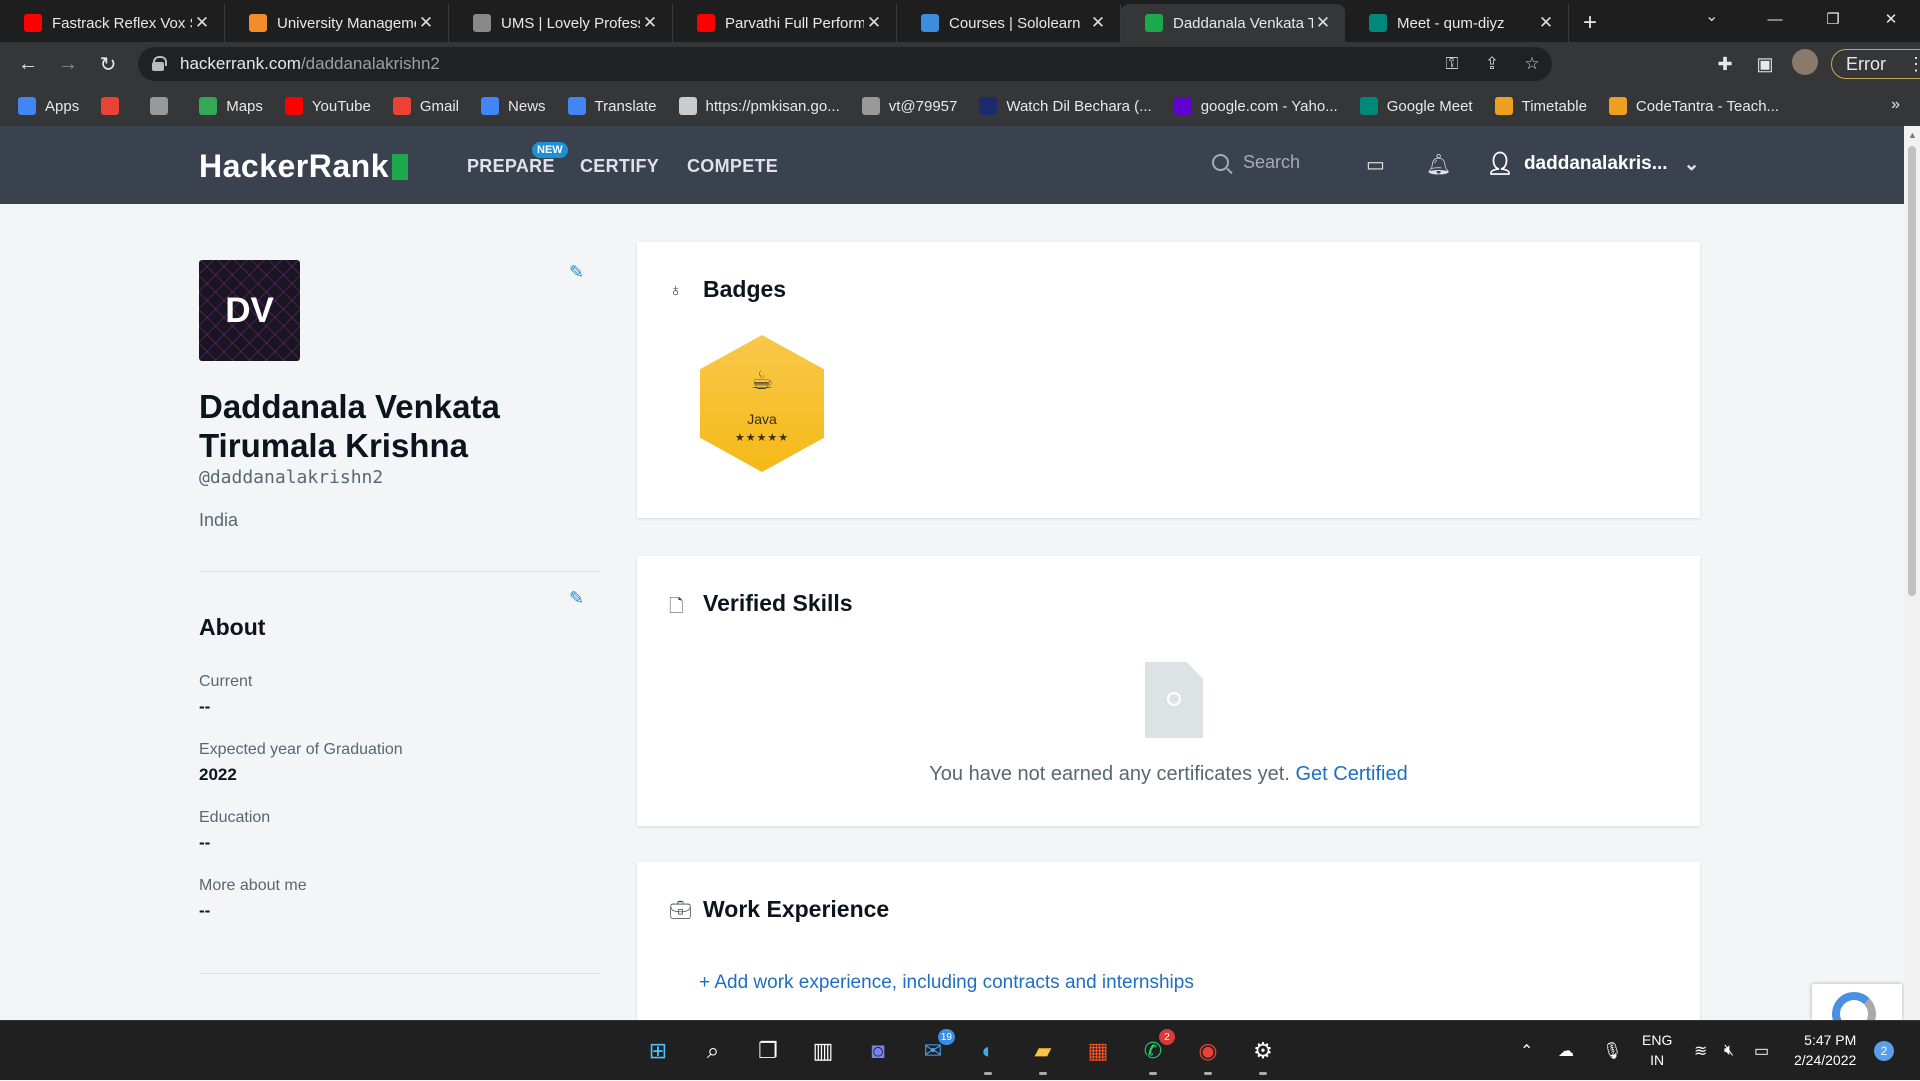  What do you see at coordinates (561, 23) in the screenshot?
I see `browser-tab: UMS | Lovely Professio✕` at bounding box center [561, 23].